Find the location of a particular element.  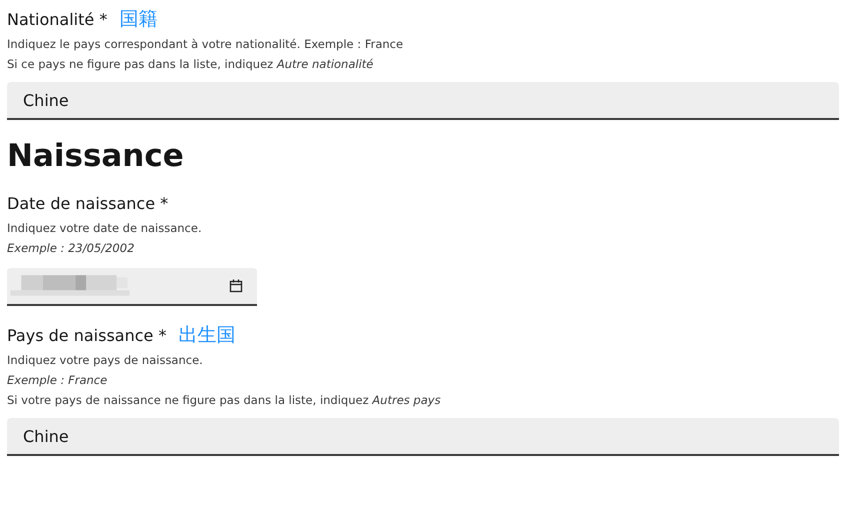

section-heading: Naissance is located at coordinates (96, 156).